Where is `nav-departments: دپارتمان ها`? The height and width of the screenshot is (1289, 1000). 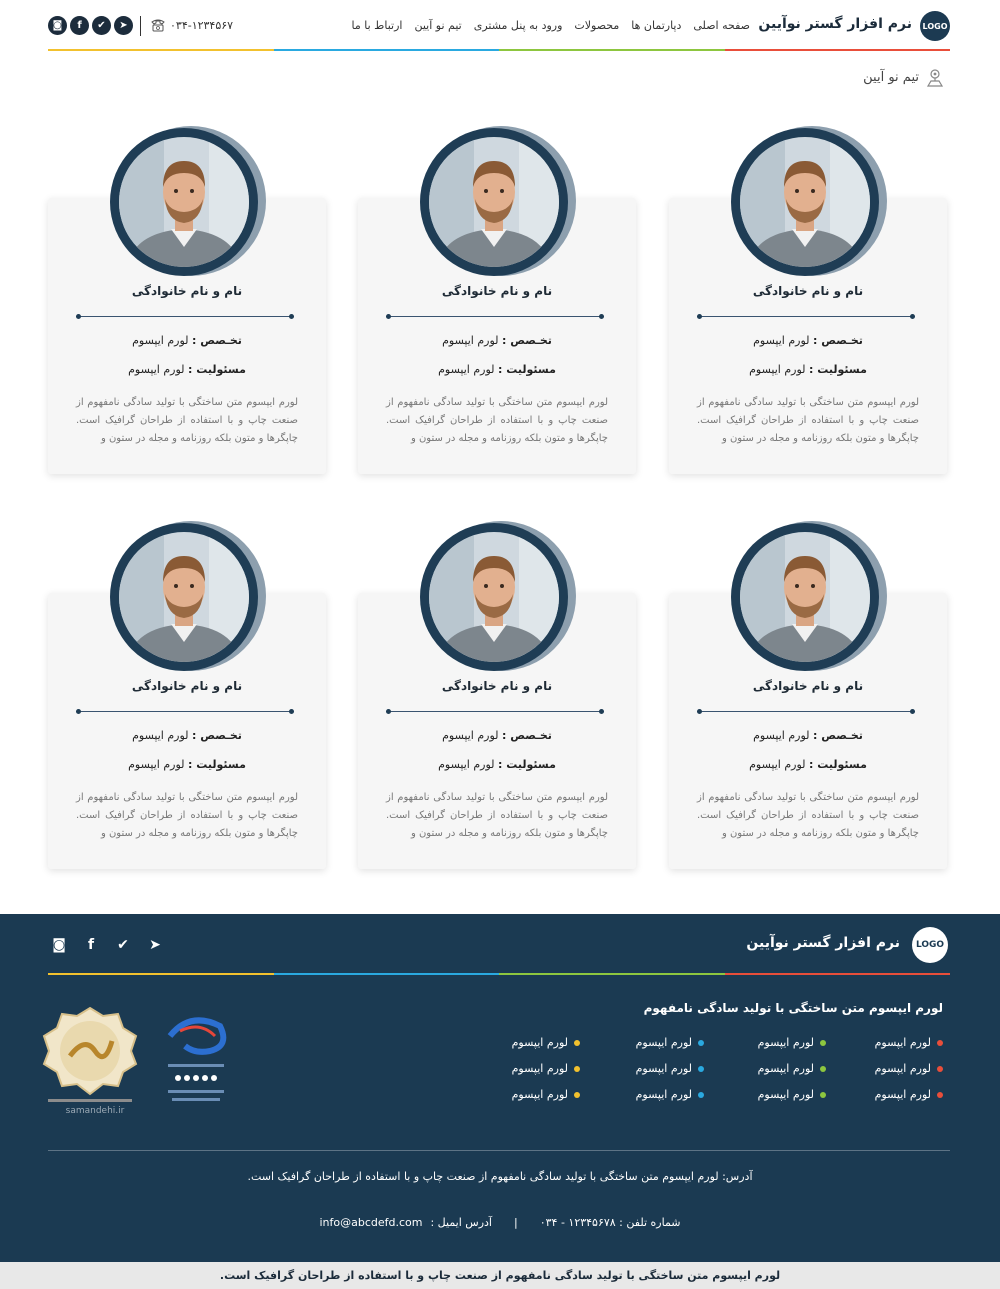 nav-departments: دپارتمان ها is located at coordinates (656, 25).